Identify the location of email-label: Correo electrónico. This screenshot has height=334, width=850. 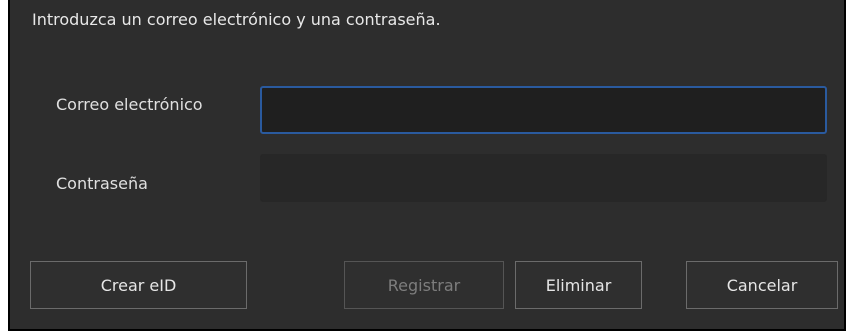
(129, 104).